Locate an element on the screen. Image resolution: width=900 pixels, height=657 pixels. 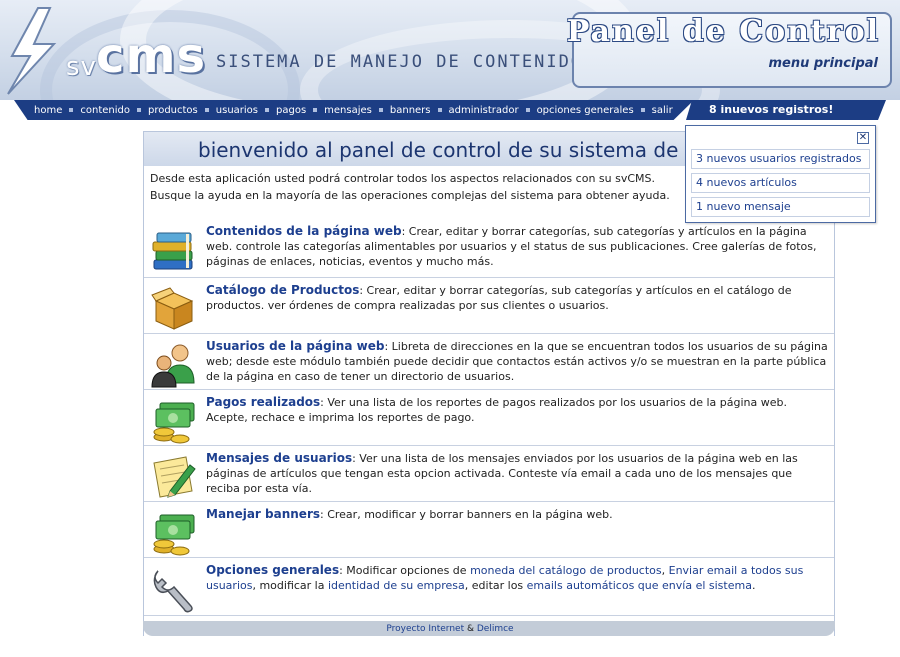
nav-item-administrador: administrador is located at coordinates (484, 110).